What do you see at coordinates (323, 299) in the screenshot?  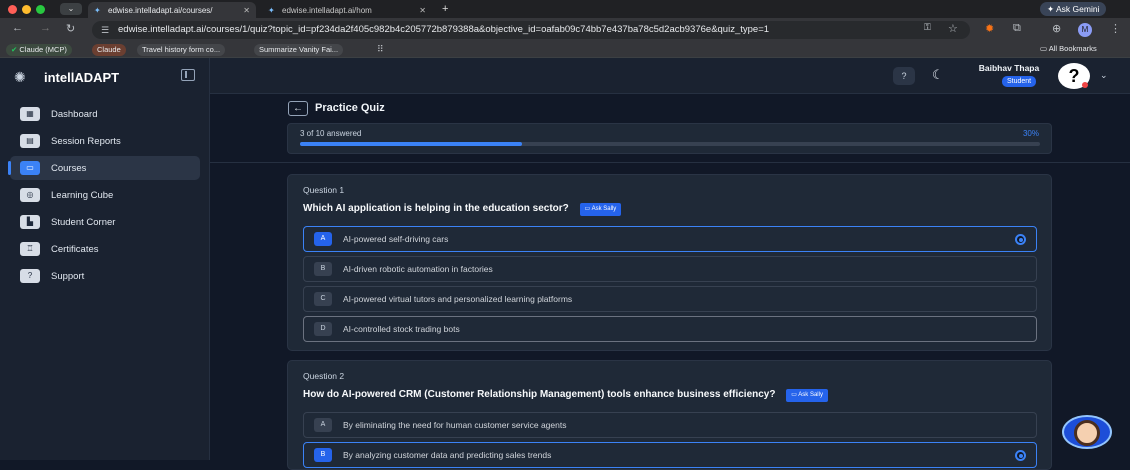 I see `option-letter: C` at bounding box center [323, 299].